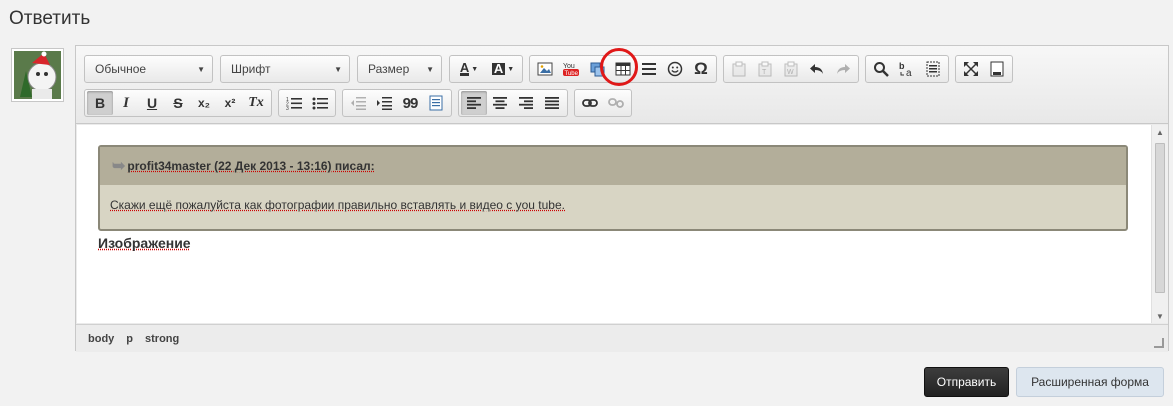  What do you see at coordinates (100, 103) in the screenshot?
I see `bold-button: B` at bounding box center [100, 103].